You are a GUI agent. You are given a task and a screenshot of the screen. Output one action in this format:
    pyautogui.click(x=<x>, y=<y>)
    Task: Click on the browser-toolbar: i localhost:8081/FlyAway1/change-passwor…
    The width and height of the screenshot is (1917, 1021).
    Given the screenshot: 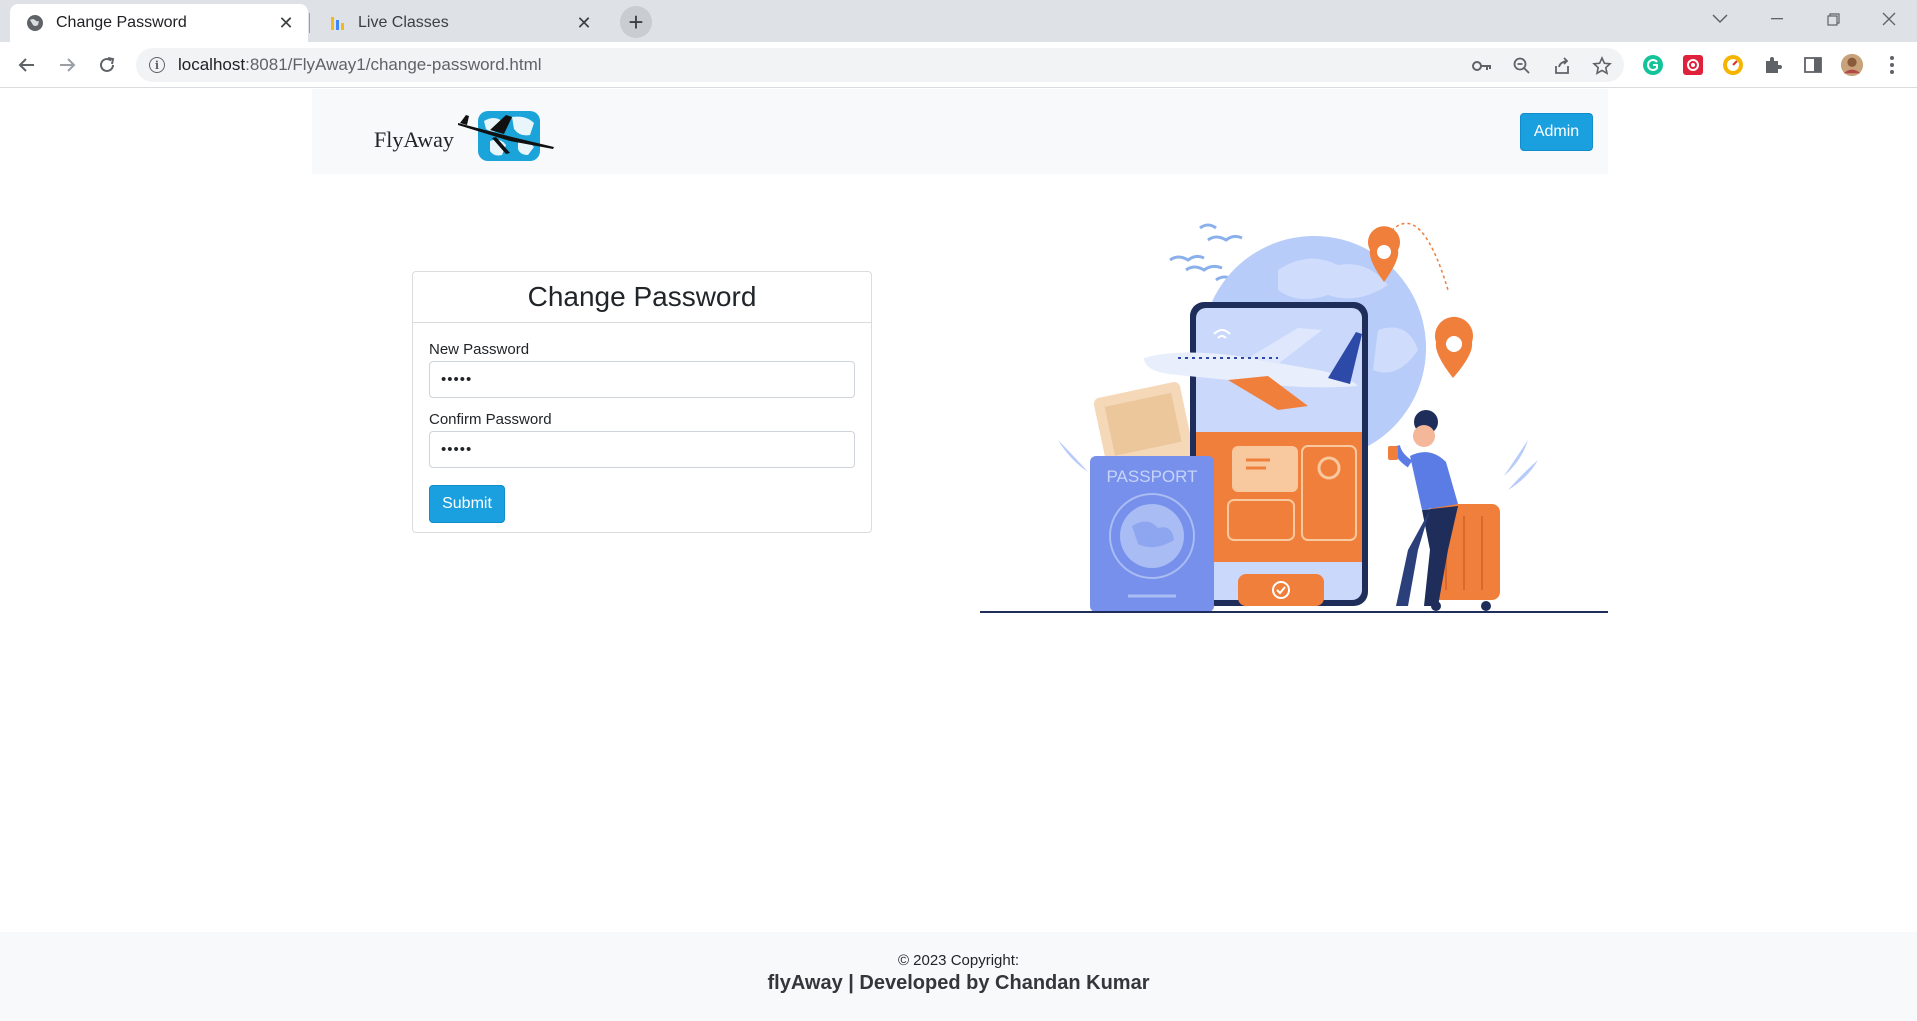 What is the action you would take?
    pyautogui.click(x=958, y=65)
    